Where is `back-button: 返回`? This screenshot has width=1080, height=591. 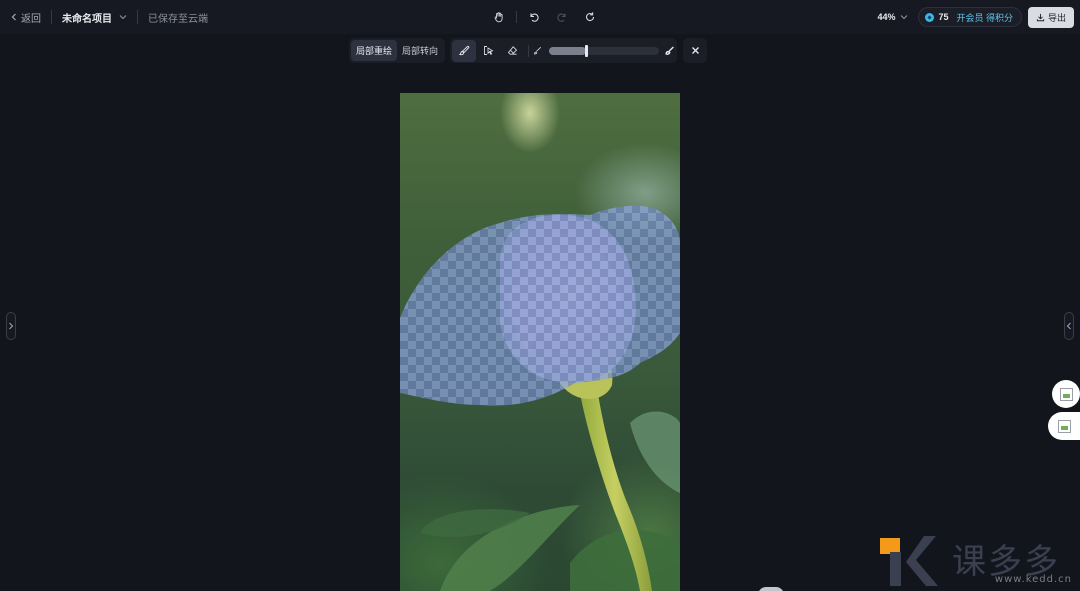 back-button: 返回 is located at coordinates (25, 17).